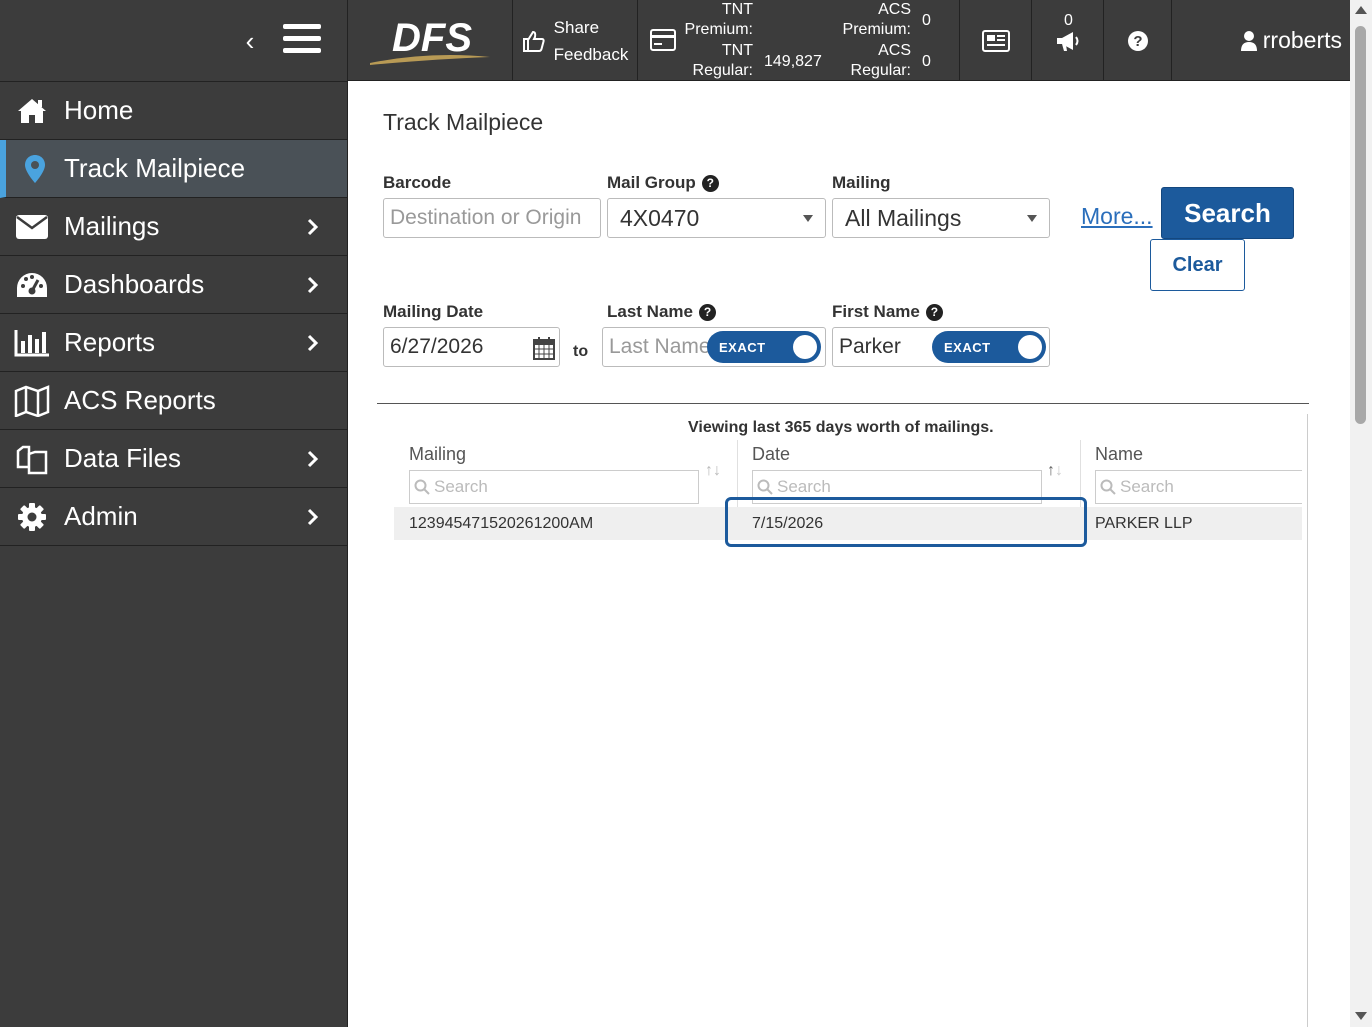  Describe the element at coordinates (713, 471) in the screenshot. I see `sort-icon: ↑↓` at that location.